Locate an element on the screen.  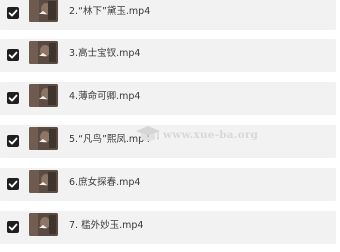
watermark: www.xue-ba.org is located at coordinates (196, 136).